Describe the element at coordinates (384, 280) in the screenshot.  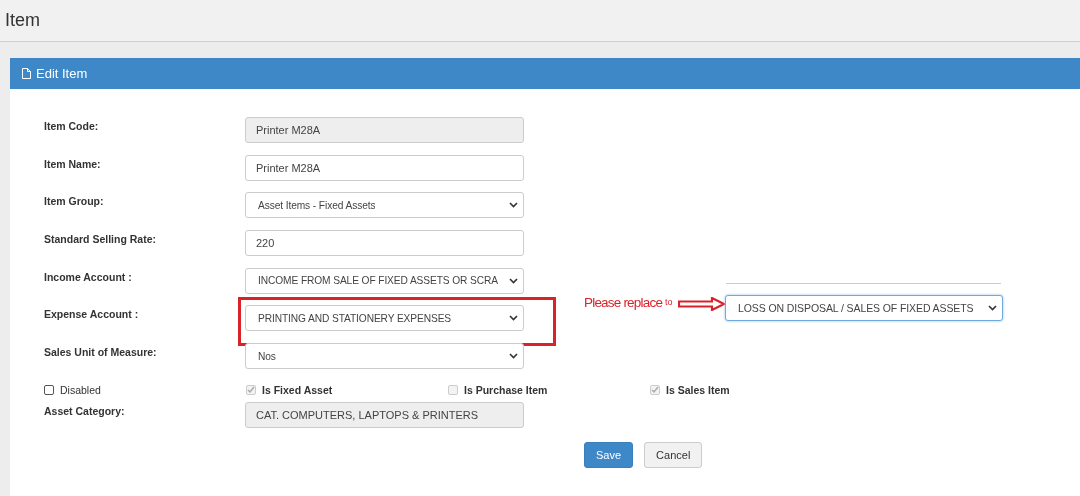
I see `dropdown: INCOME FROM SALE OF FIXED ASSETS OR SCRA` at that location.